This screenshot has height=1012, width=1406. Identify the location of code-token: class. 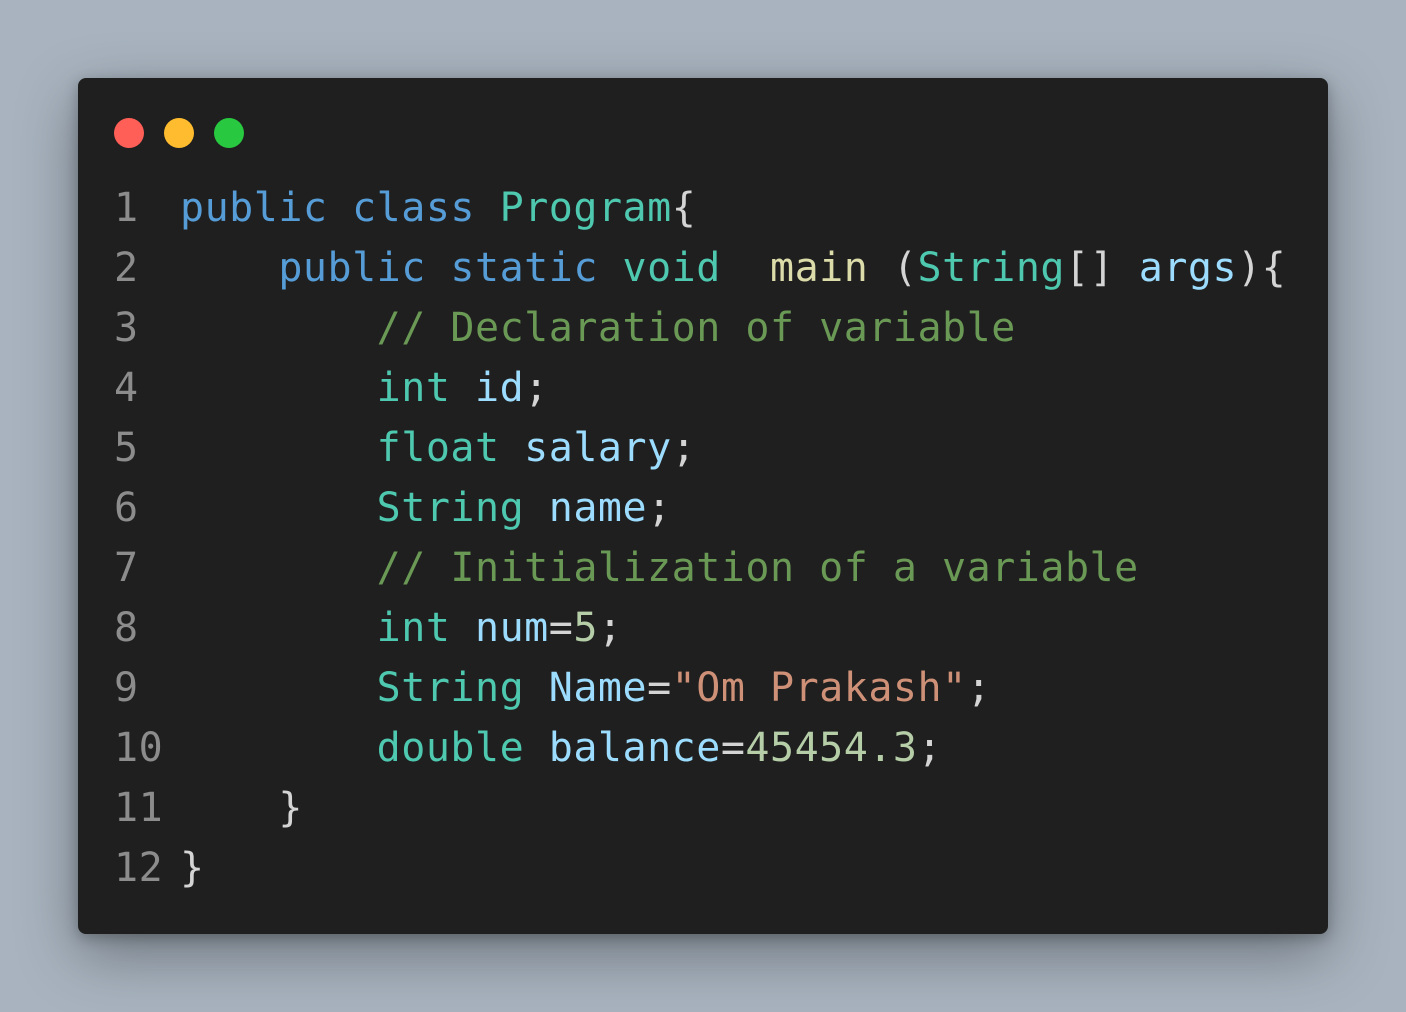
(414, 208).